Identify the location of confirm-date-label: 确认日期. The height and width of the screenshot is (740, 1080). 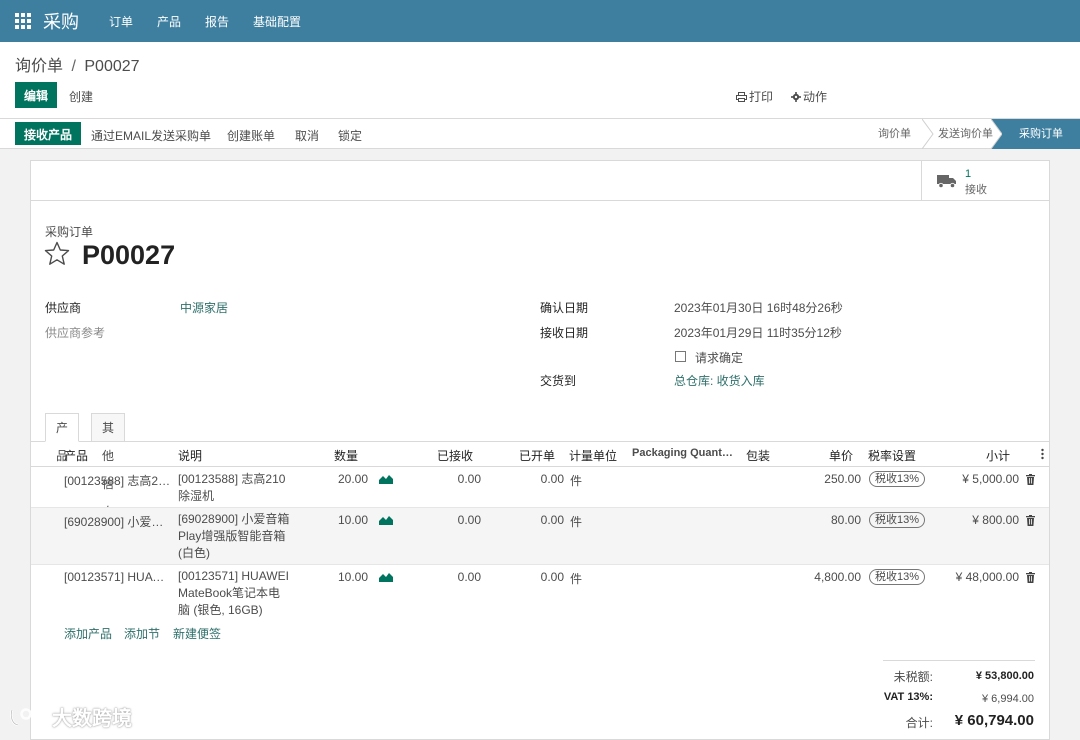
(564, 308).